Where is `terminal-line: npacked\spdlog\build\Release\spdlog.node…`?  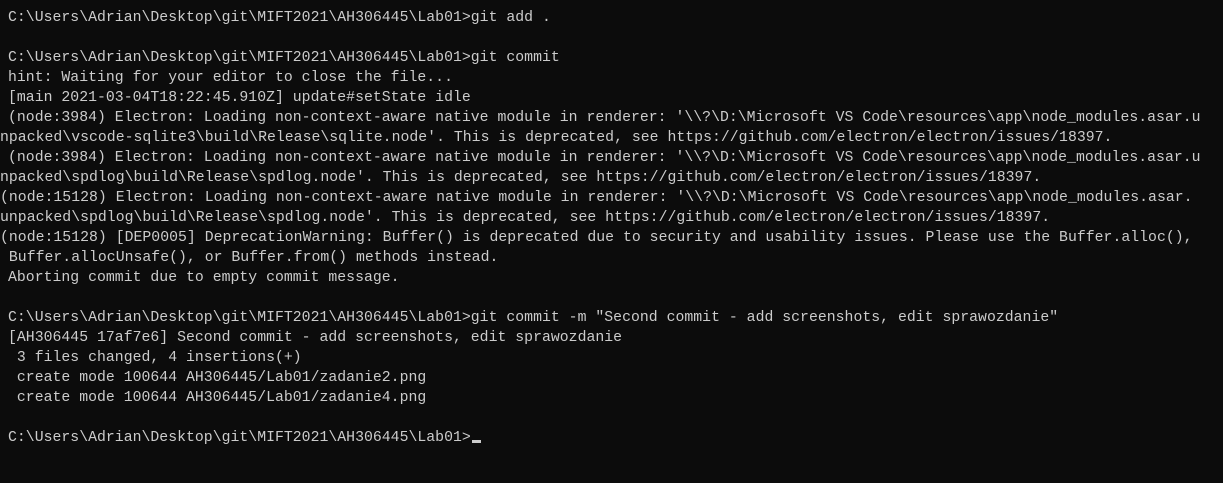 terminal-line: npacked\spdlog\build\Release\spdlog.node… is located at coordinates (521, 178).